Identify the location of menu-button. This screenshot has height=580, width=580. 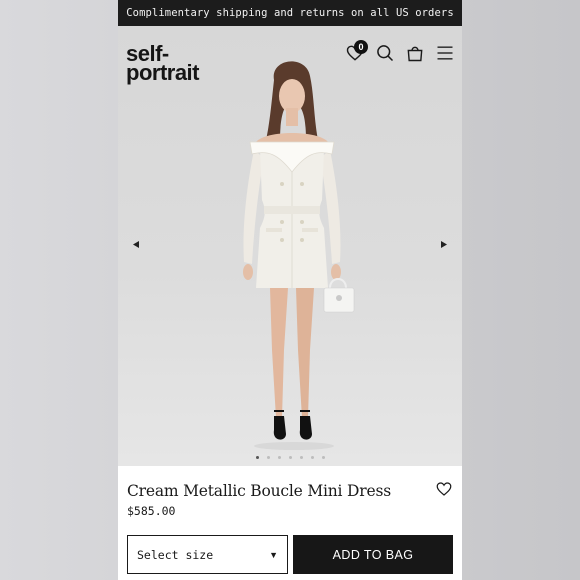
(445, 53).